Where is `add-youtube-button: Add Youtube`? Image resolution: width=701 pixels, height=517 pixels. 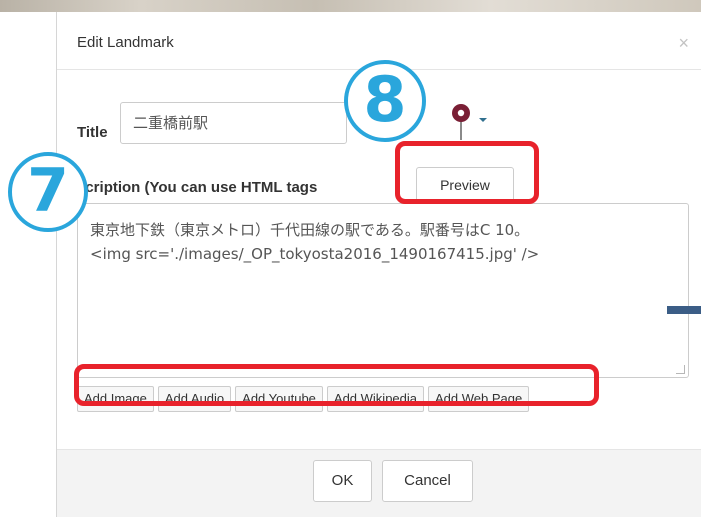 add-youtube-button: Add Youtube is located at coordinates (279, 399).